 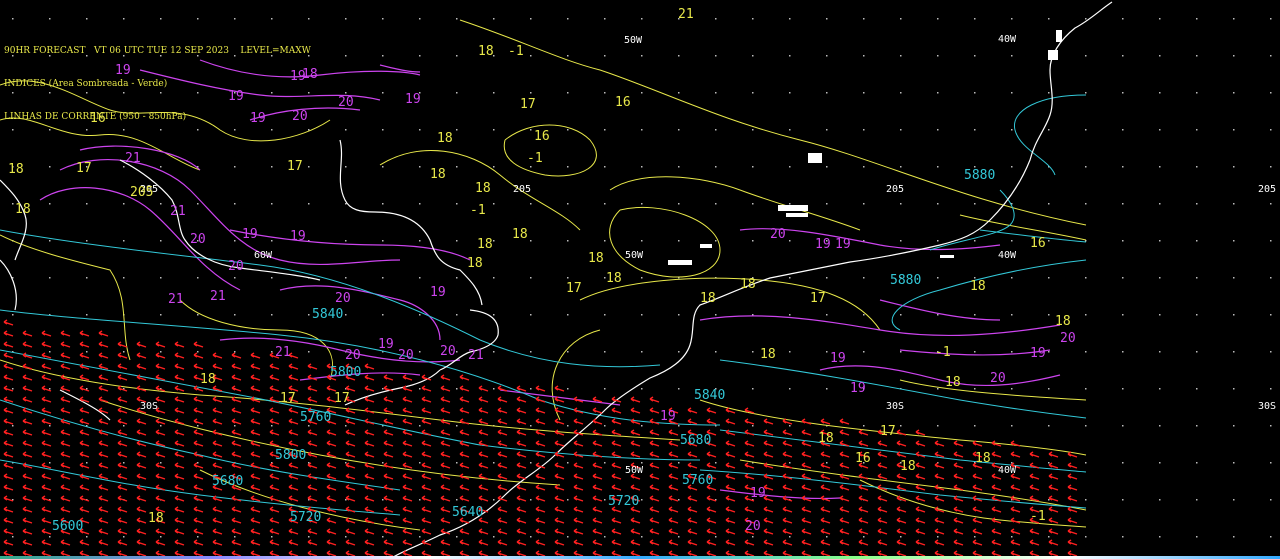 What do you see at coordinates (141, 192) in the screenshot?
I see `index-label: 205` at bounding box center [141, 192].